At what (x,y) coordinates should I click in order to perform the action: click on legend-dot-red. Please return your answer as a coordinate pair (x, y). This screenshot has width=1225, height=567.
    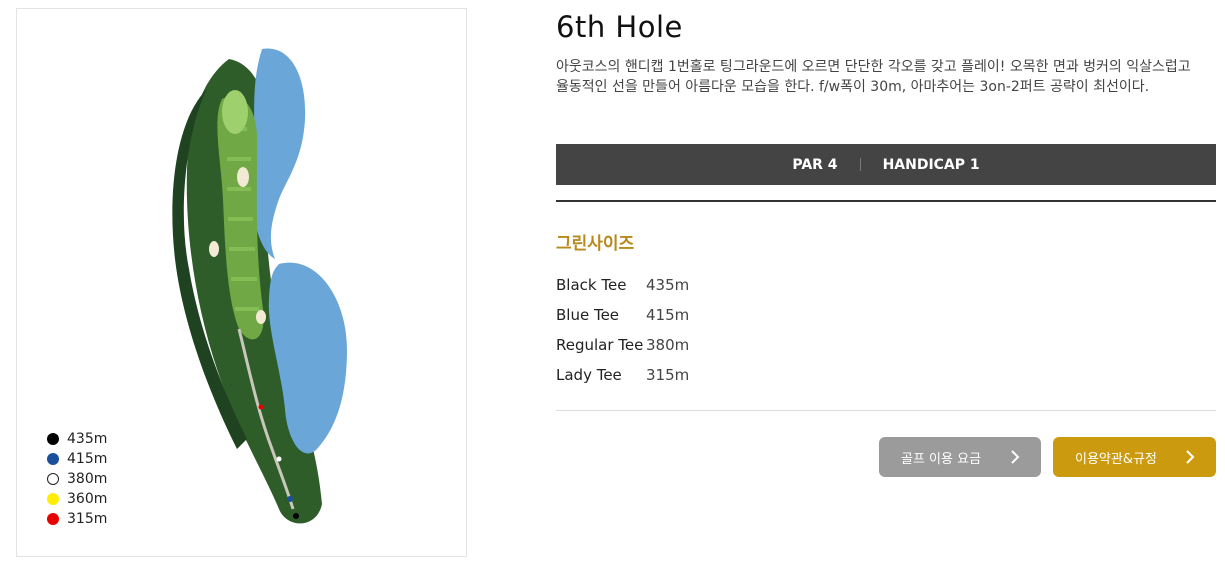
    Looking at the image, I should click on (53, 519).